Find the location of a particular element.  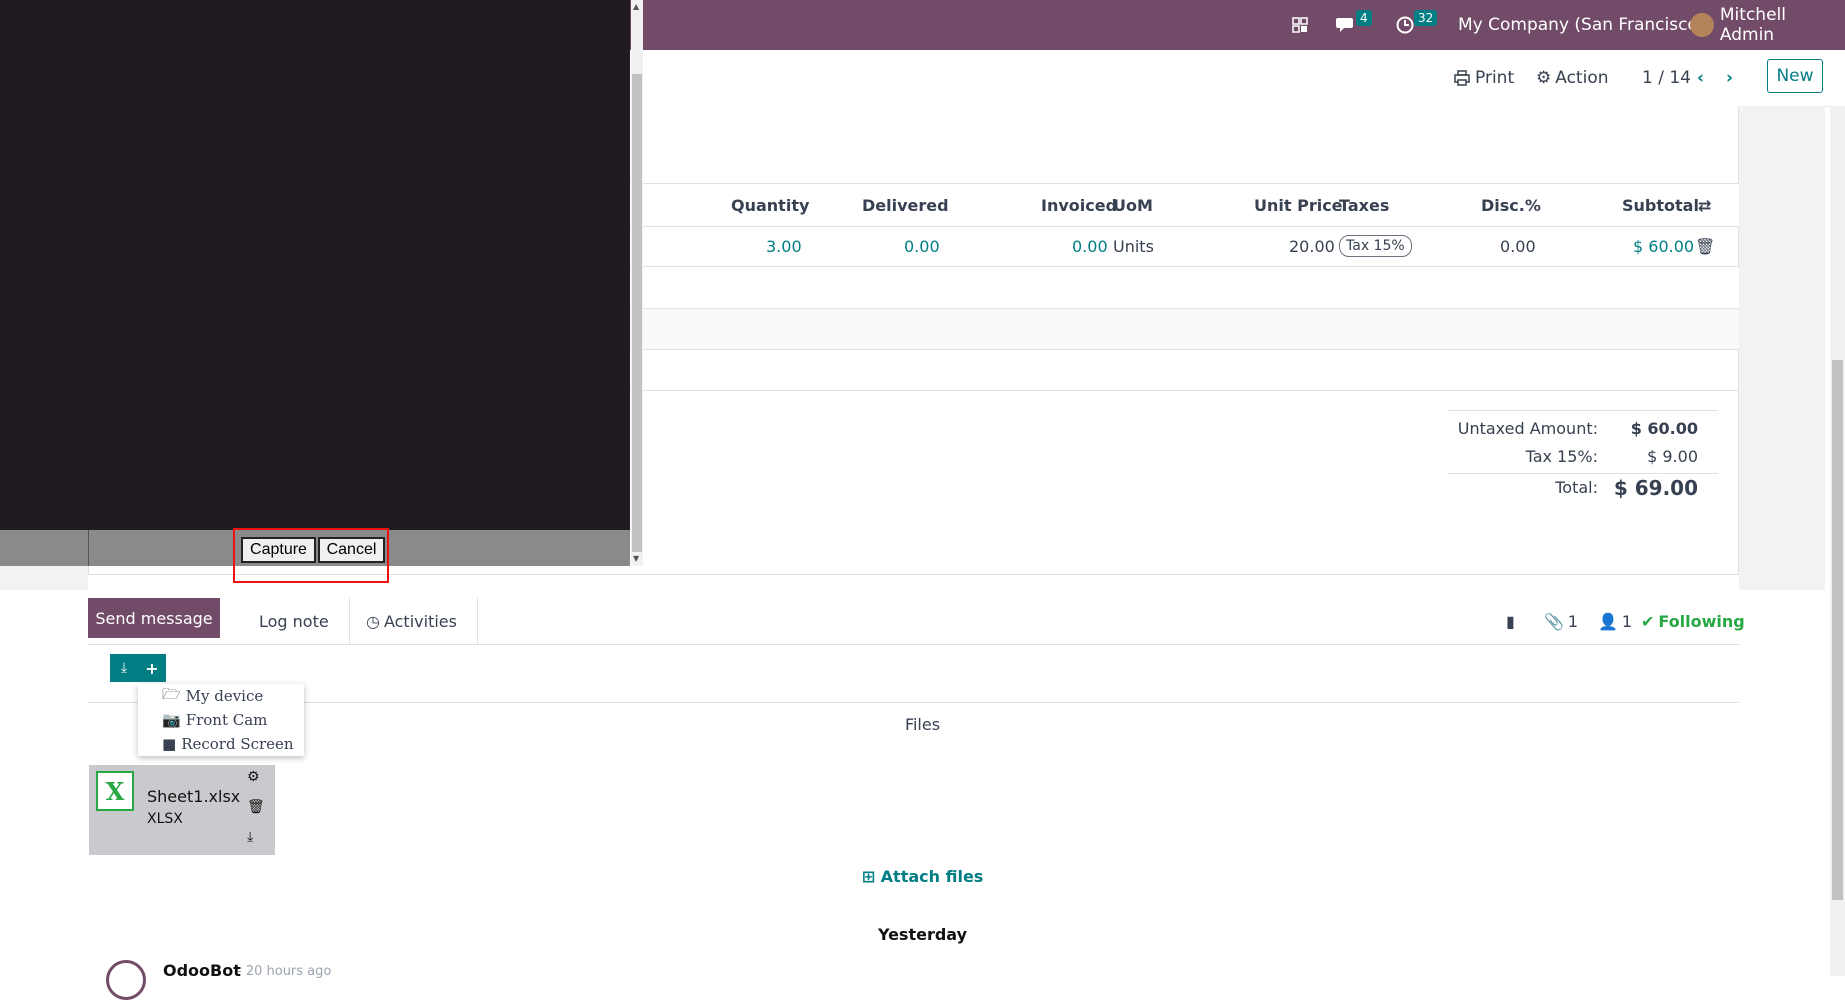

following-button: ✔ Following is located at coordinates (1693, 621).